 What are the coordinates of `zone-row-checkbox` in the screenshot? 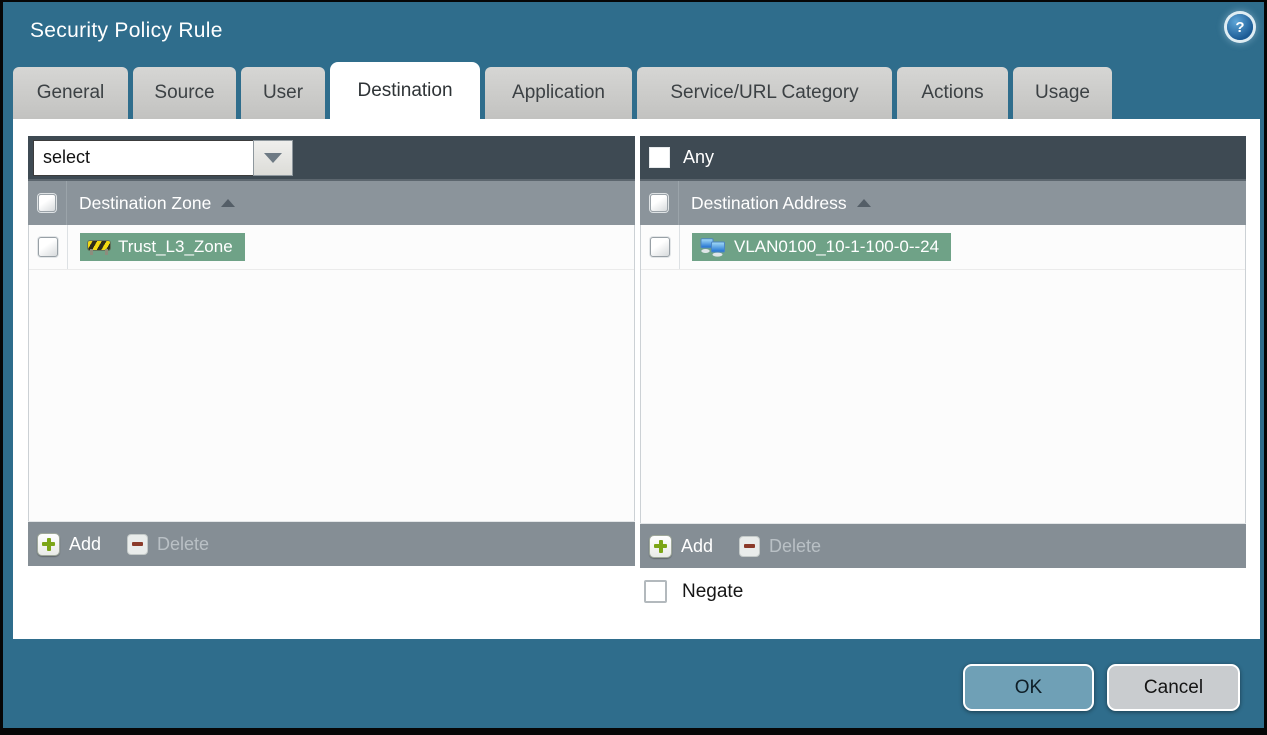 It's located at (48, 247).